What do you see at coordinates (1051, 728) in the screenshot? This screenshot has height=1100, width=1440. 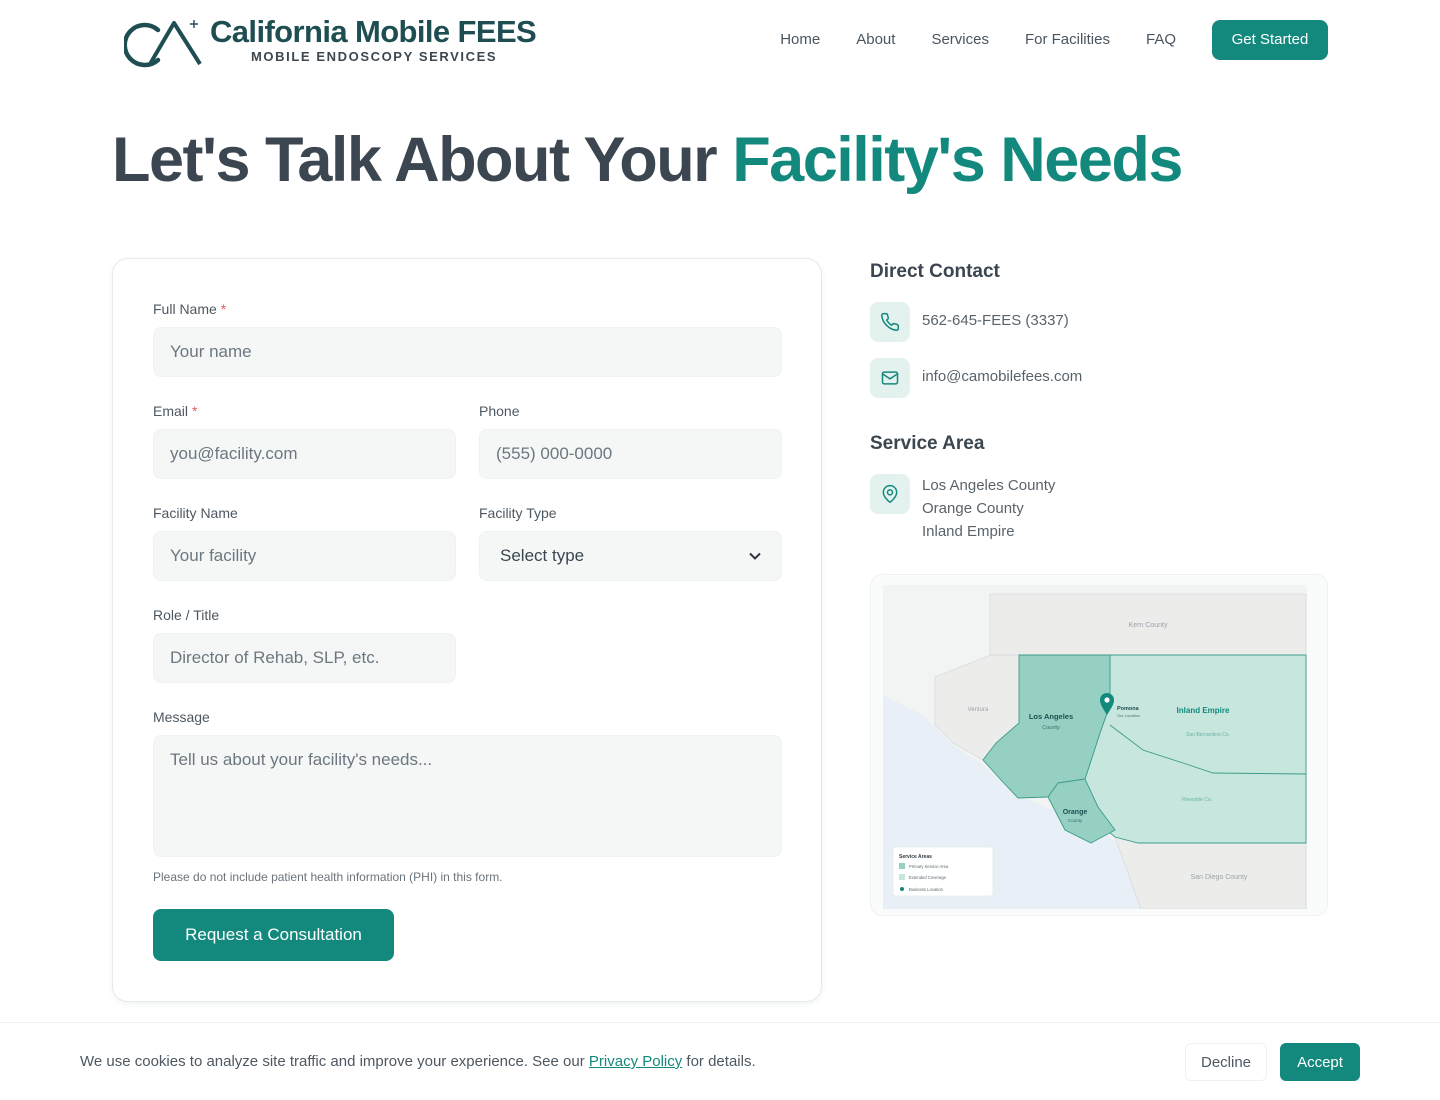 I see `map-label-la-sub: County` at bounding box center [1051, 728].